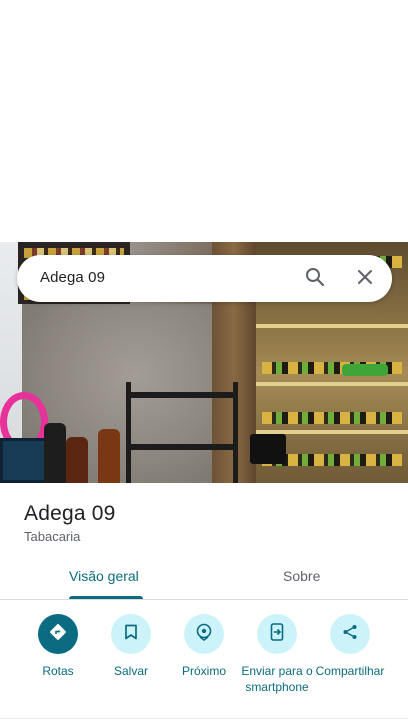 The width and height of the screenshot is (408, 726). I want to click on save-button: Salvar, so click(131, 646).